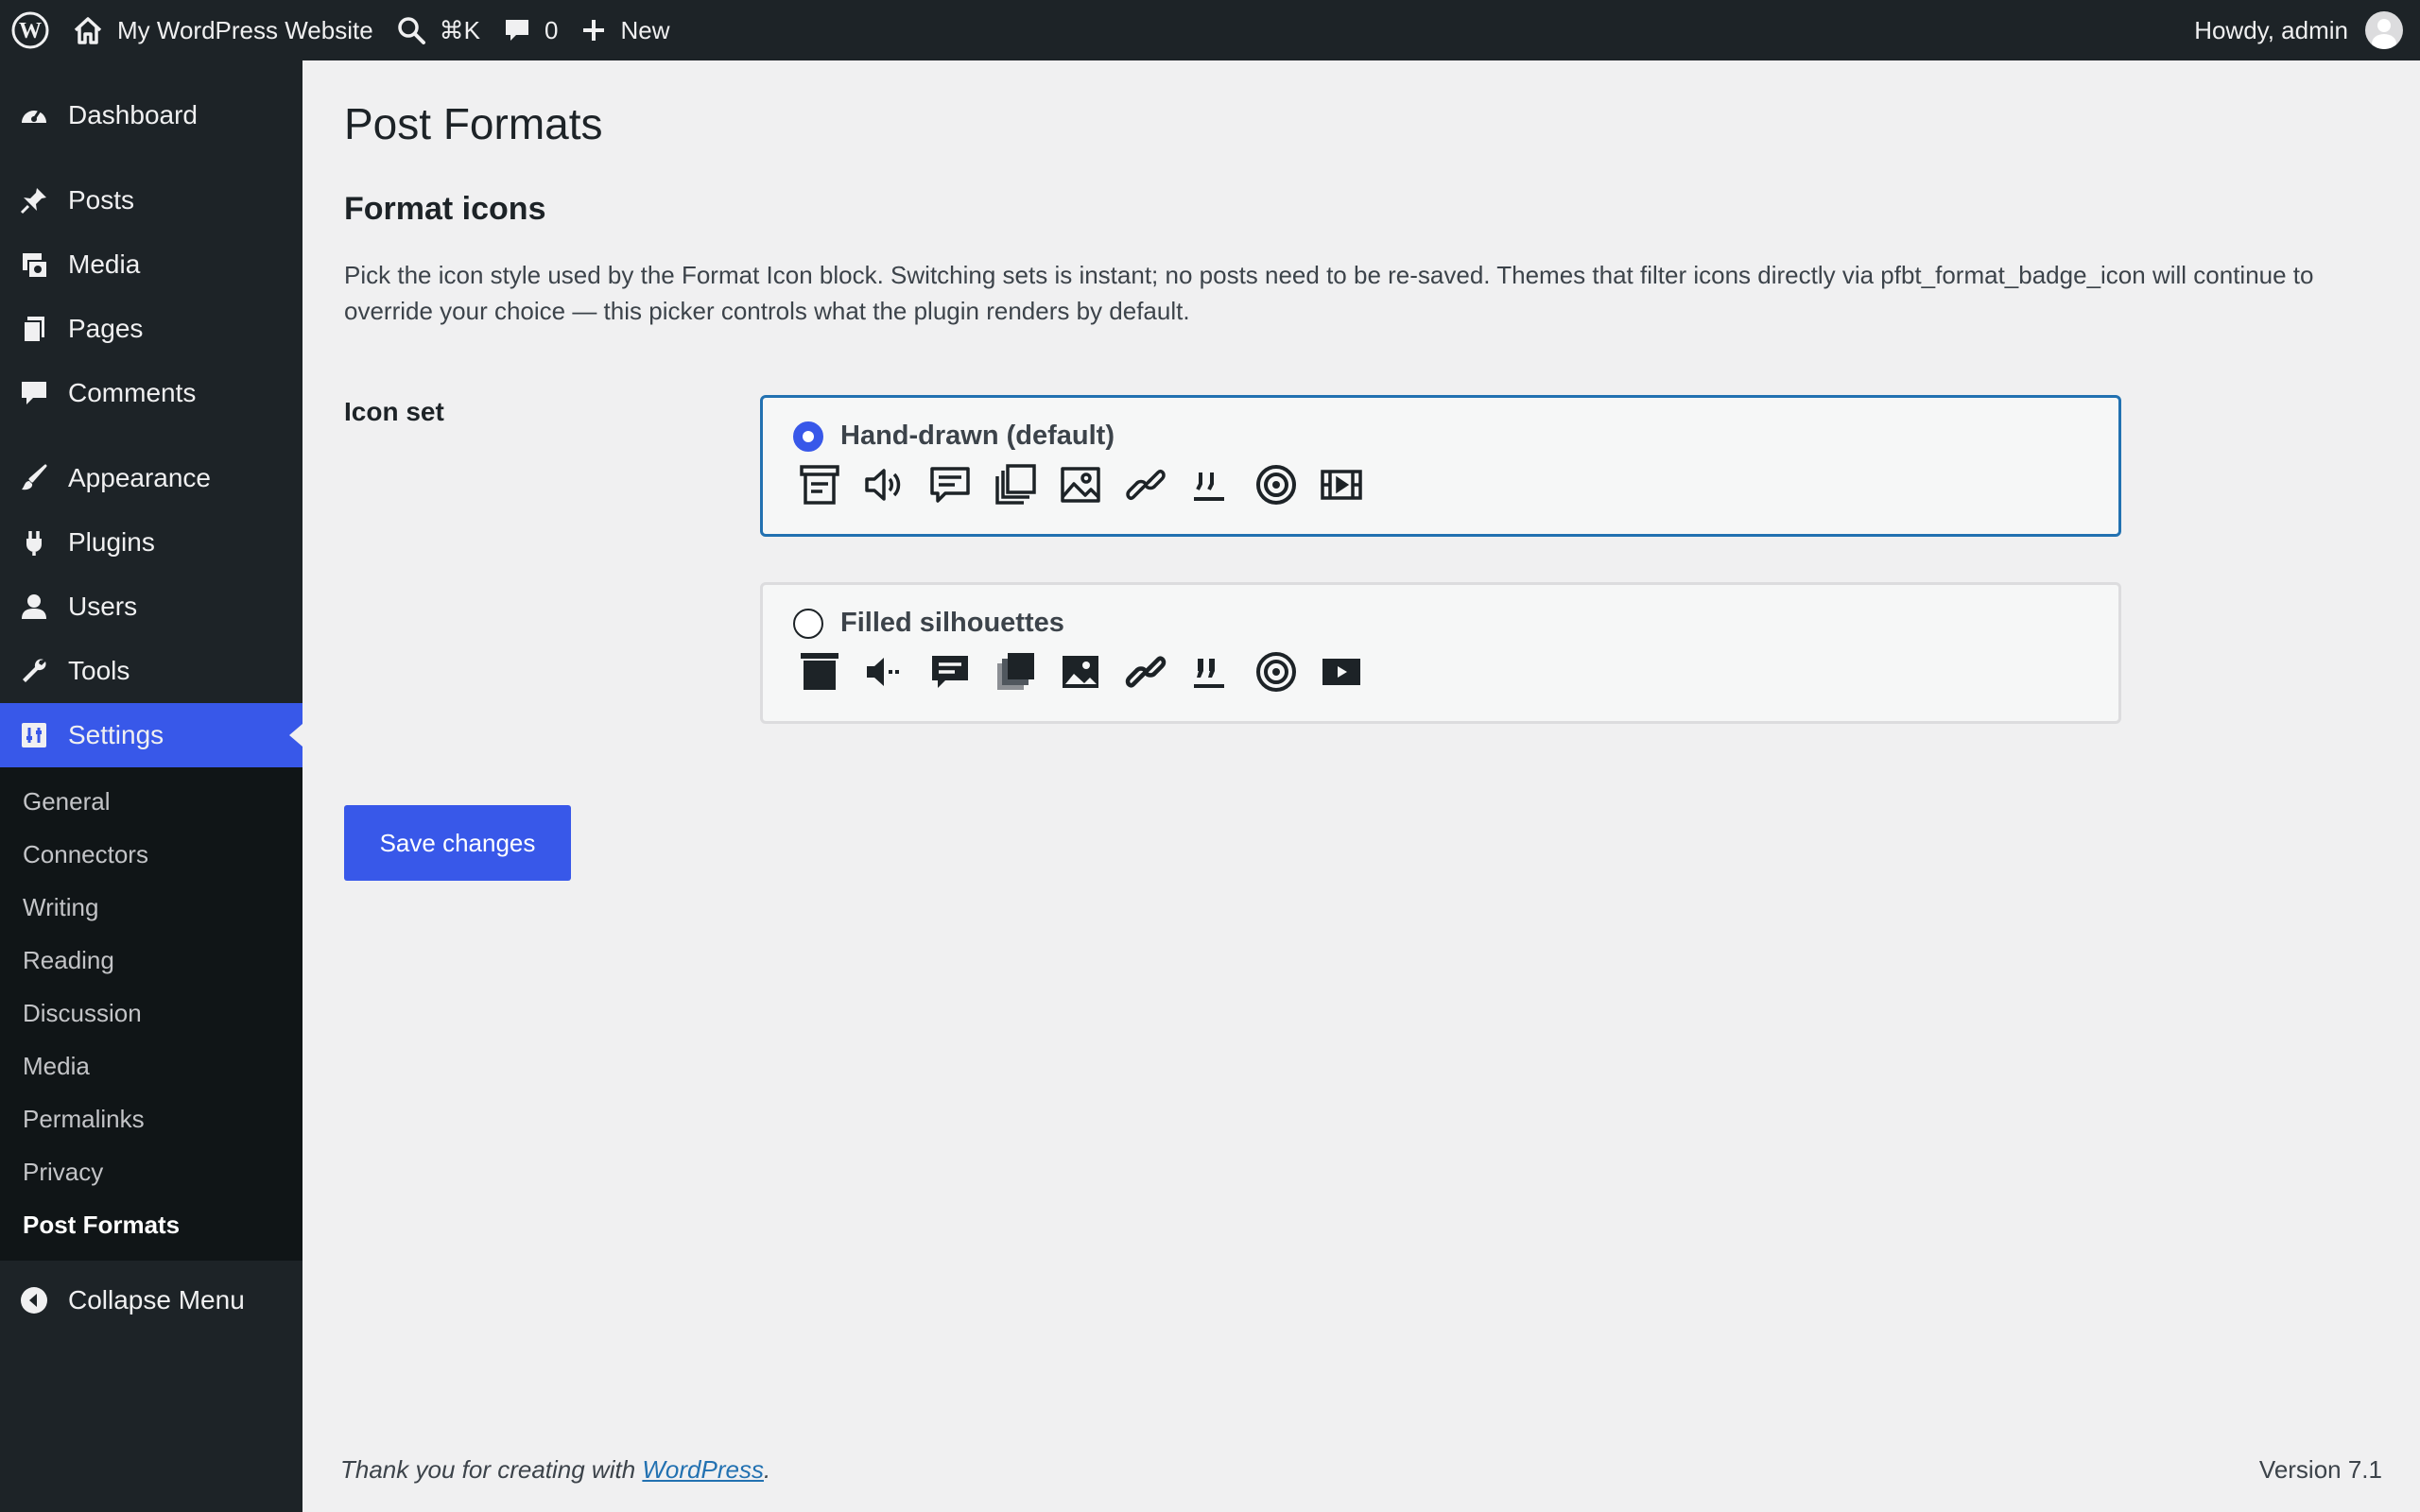 The image size is (2420, 1512). I want to click on settings-icon, so click(34, 735).